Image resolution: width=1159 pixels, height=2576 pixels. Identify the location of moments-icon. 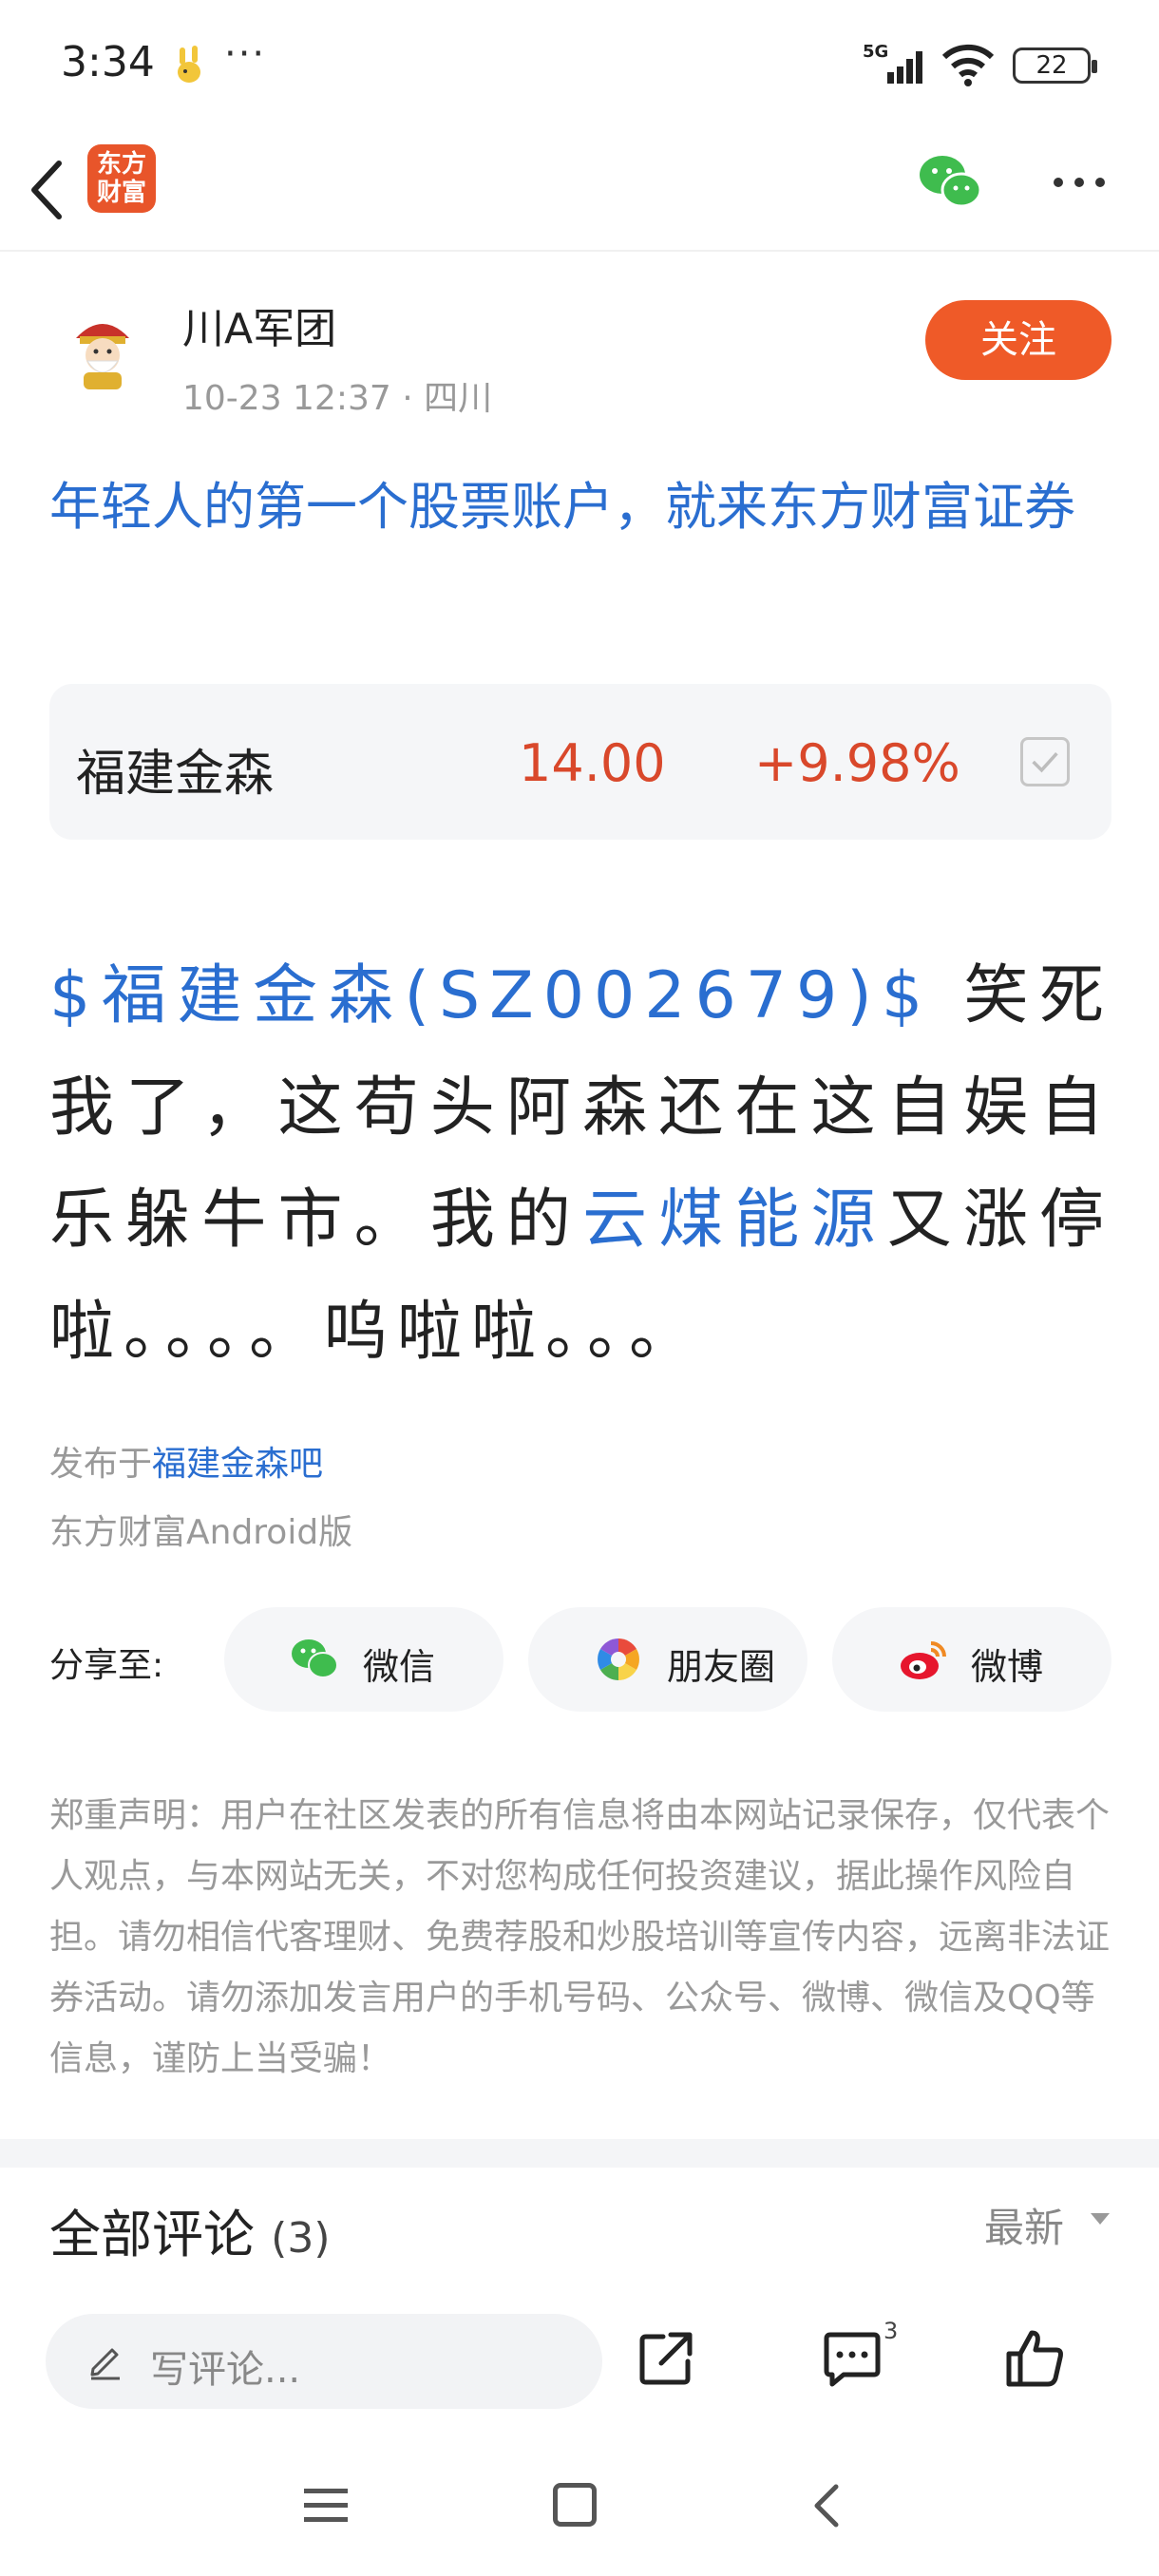
(618, 1659).